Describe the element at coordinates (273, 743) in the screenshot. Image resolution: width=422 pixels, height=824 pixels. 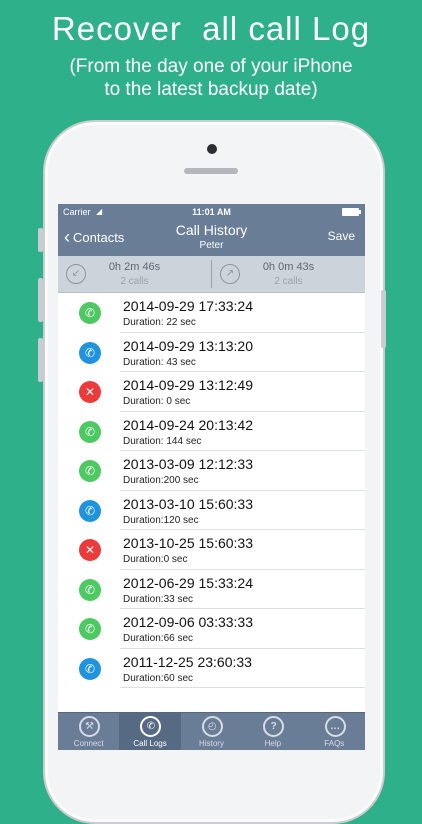
I see `tab-label: Help` at that location.